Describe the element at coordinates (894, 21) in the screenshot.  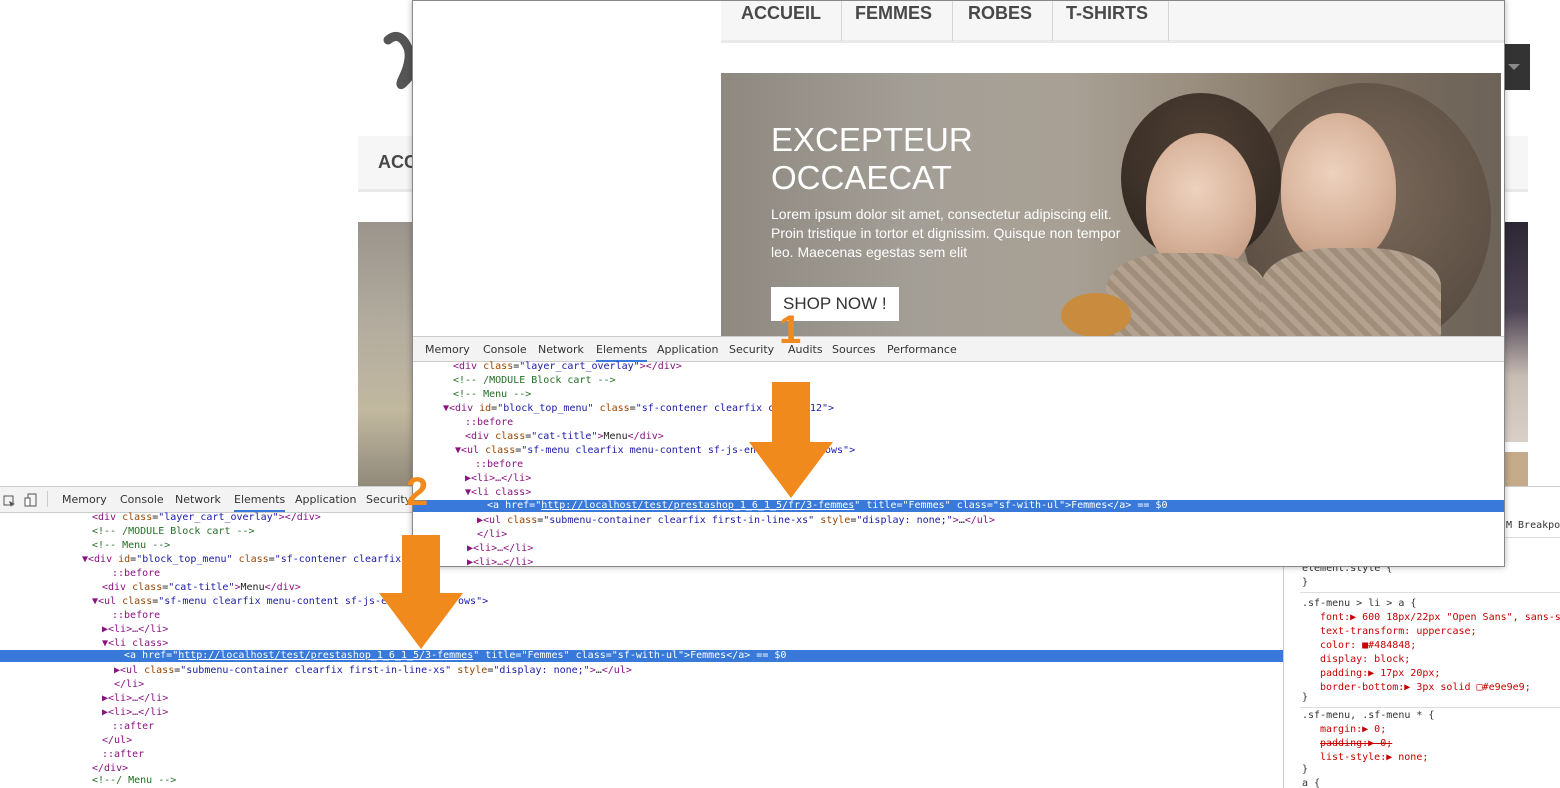
I see `menu-item-femmes: FEMMES` at that location.